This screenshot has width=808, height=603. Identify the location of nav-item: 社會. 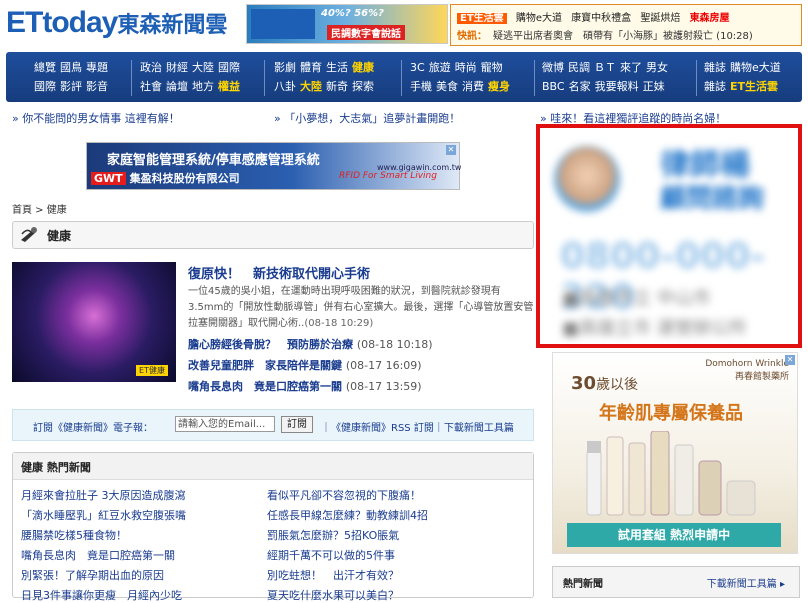
(151, 86).